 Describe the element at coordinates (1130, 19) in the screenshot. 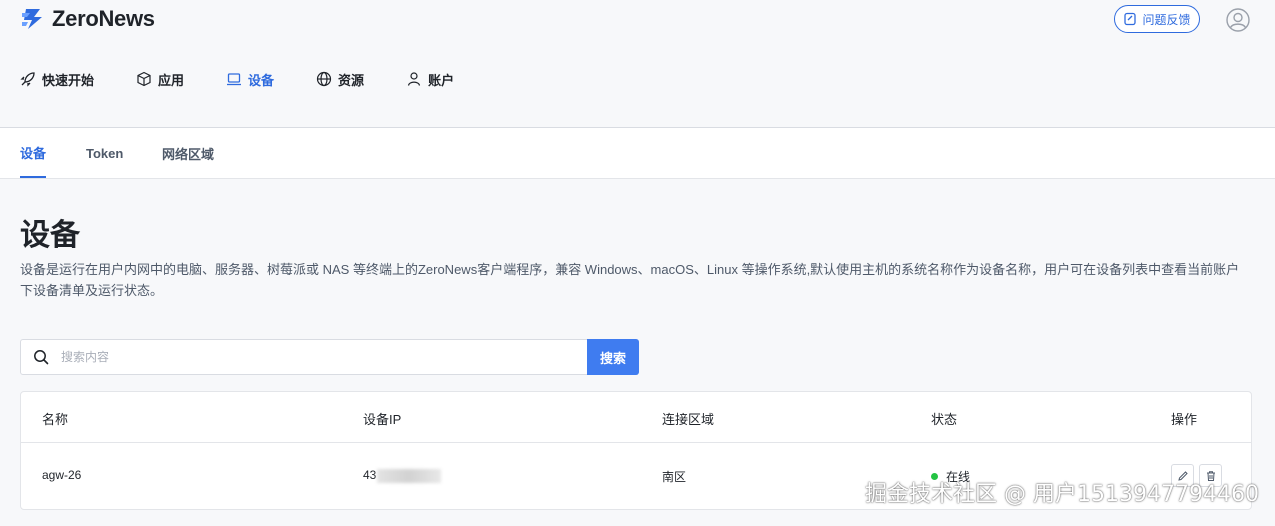

I see `feedback-icon` at that location.